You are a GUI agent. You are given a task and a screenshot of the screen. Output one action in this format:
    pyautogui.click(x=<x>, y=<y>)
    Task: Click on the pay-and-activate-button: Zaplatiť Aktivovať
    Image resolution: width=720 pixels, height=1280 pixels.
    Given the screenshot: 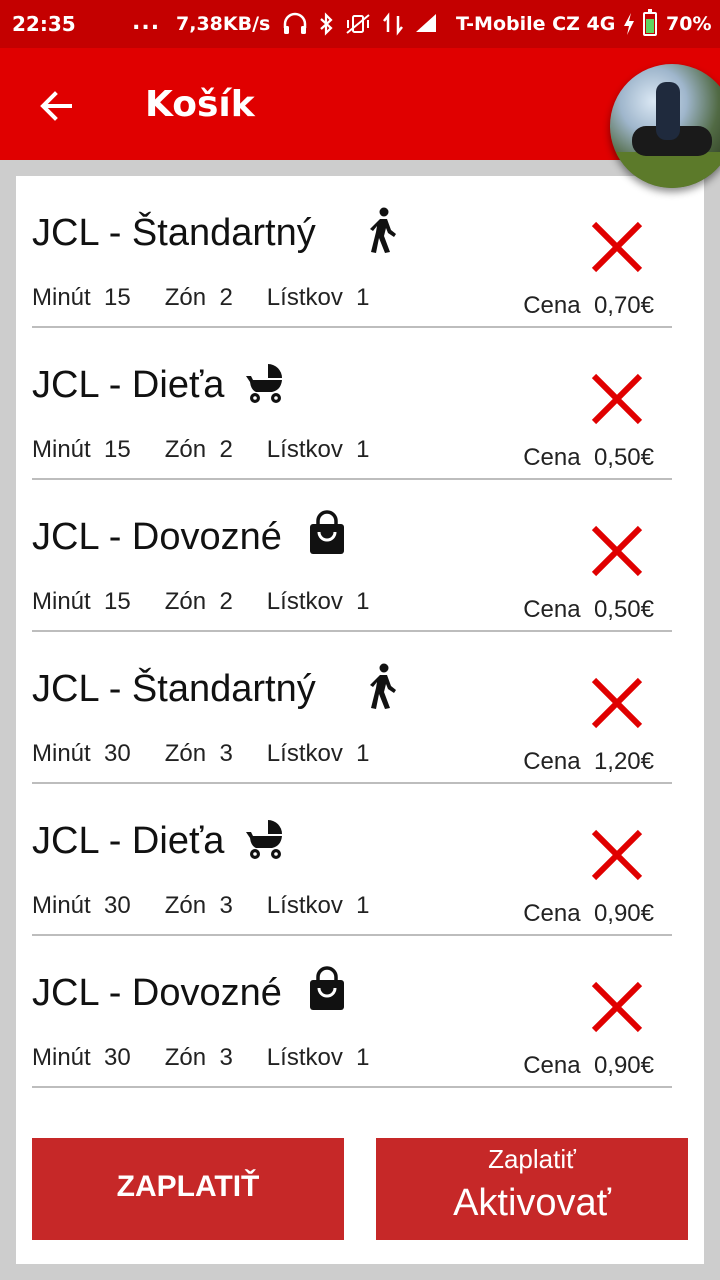 What is the action you would take?
    pyautogui.click(x=532, y=1189)
    